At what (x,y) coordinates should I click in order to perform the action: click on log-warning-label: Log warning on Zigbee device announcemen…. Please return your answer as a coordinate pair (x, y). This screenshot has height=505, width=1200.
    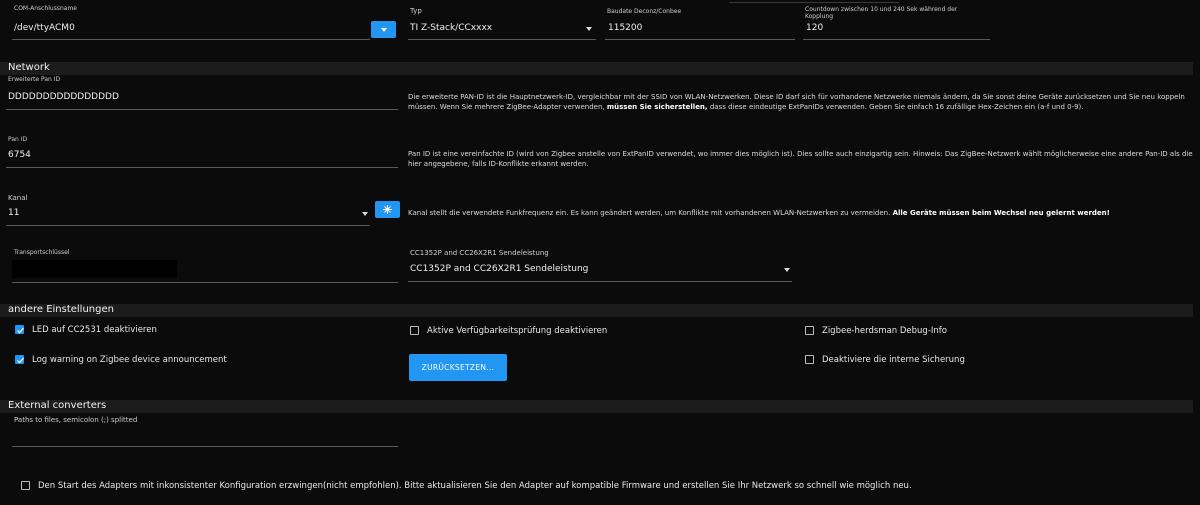
    Looking at the image, I should click on (129, 360).